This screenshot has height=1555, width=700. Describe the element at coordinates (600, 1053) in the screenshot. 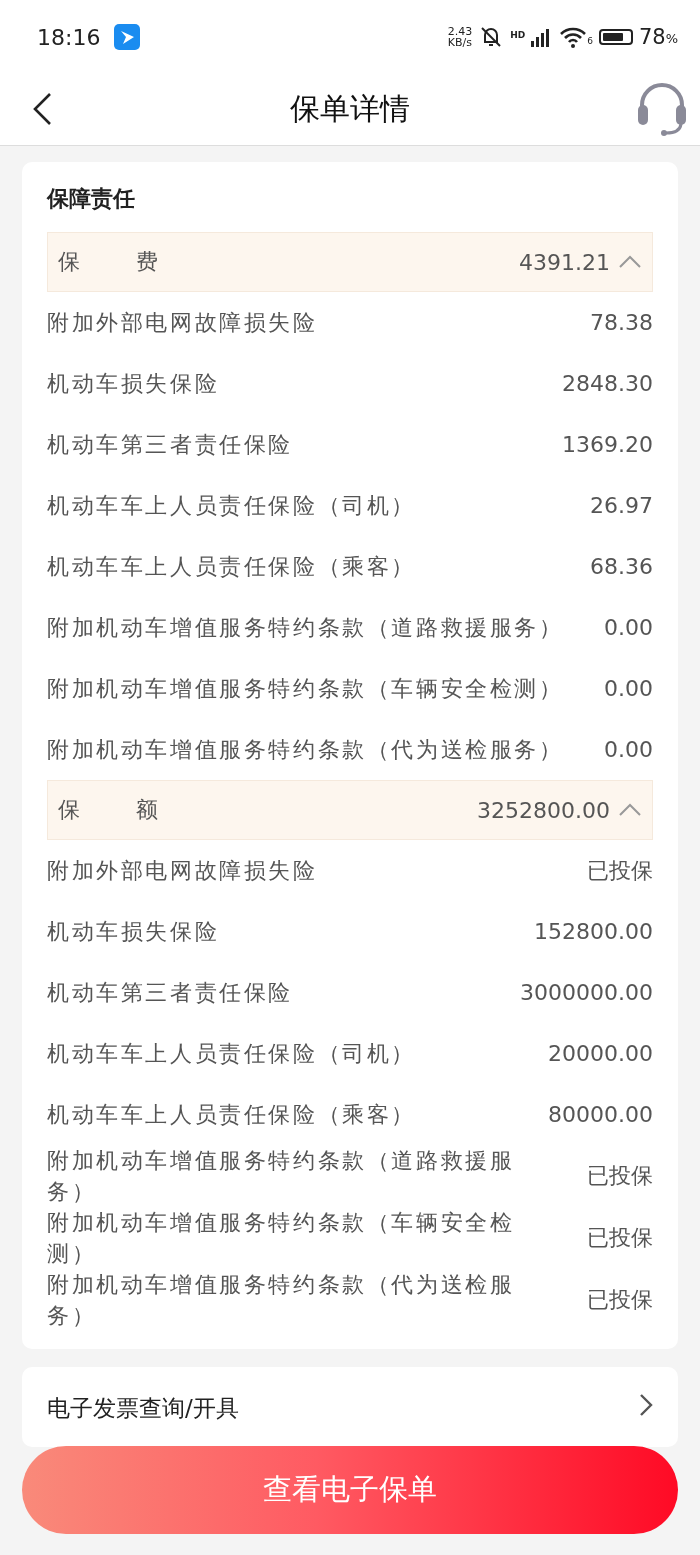

I see `item-value: 20000.00` at that location.